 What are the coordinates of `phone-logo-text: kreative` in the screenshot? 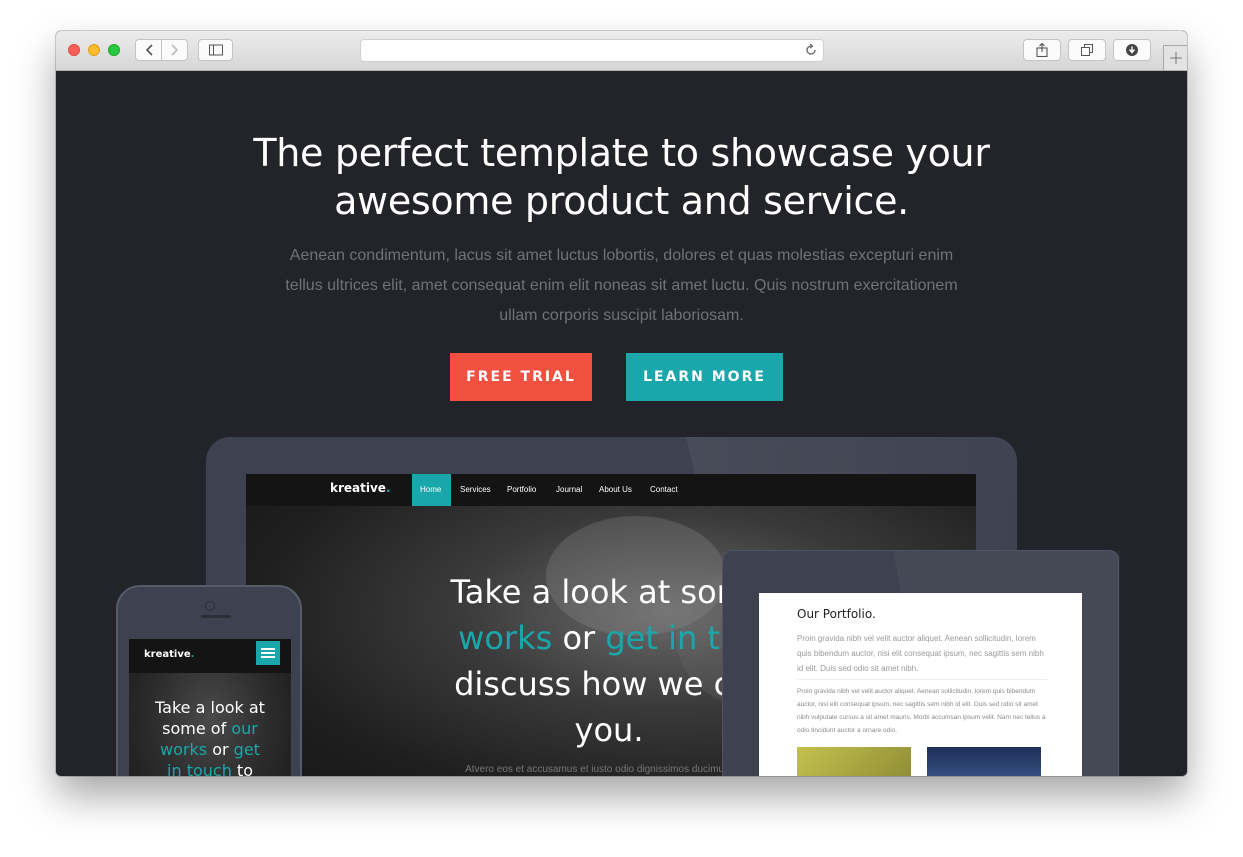 It's located at (167, 654).